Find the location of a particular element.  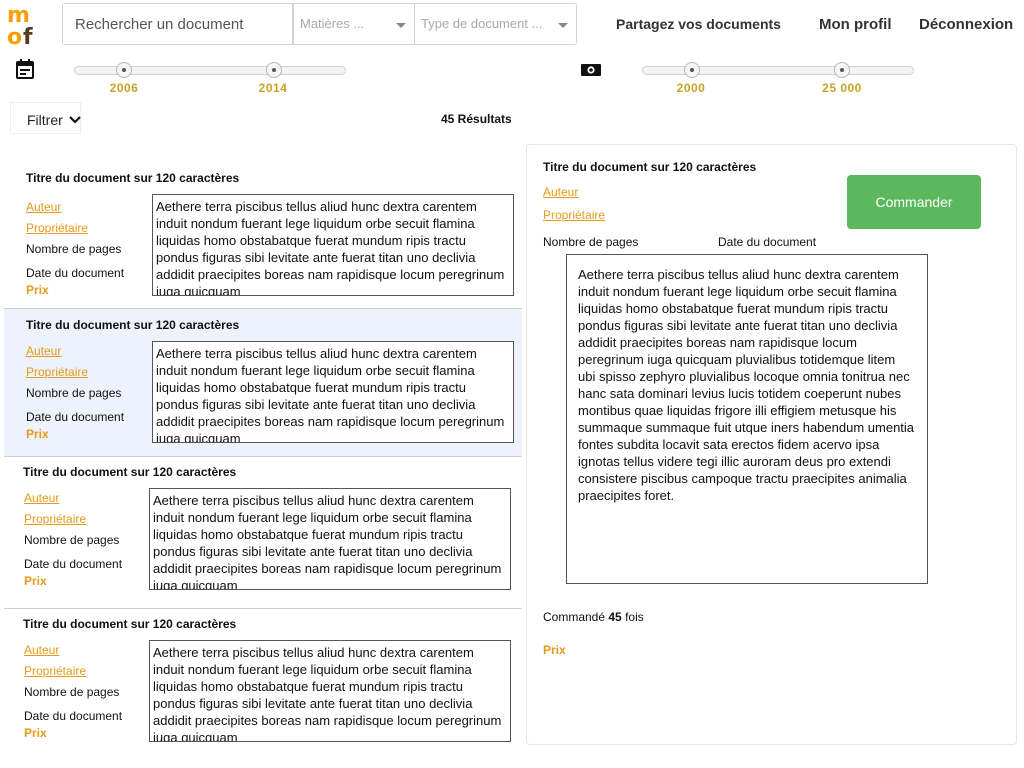

year-slider-max-handle is located at coordinates (274, 70).